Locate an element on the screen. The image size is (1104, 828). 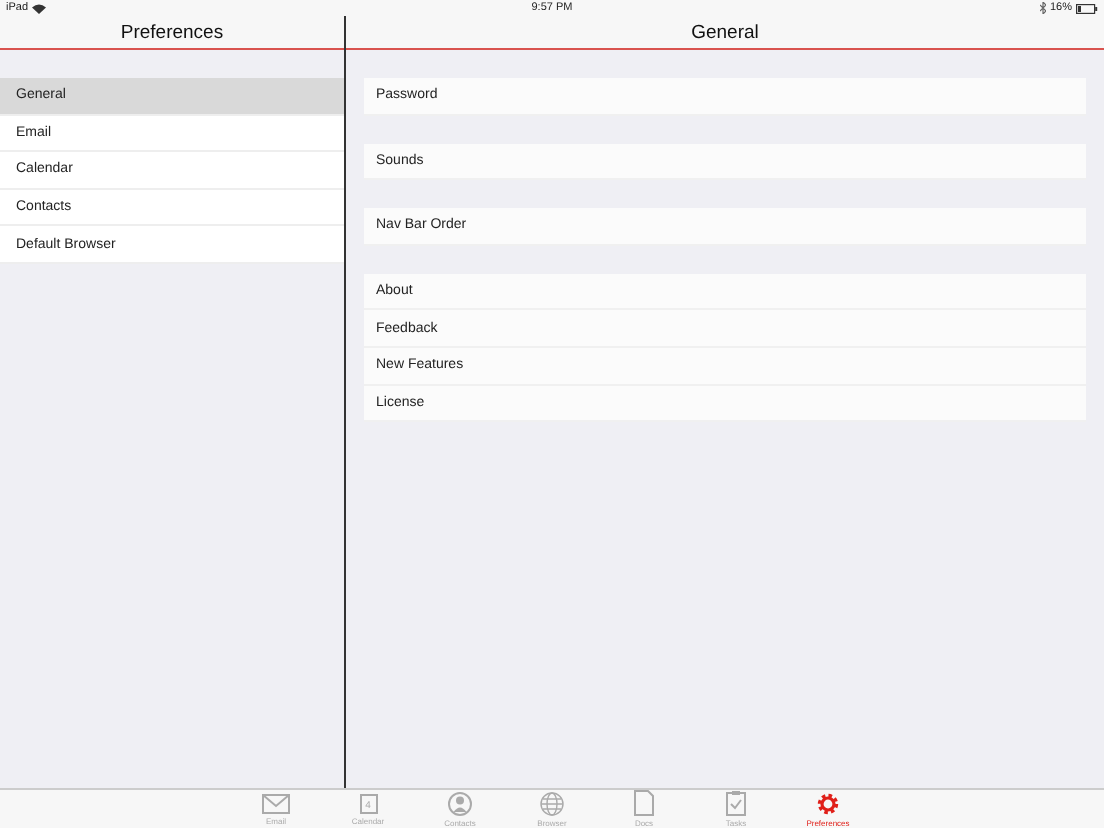
globe-icon is located at coordinates (552, 803).